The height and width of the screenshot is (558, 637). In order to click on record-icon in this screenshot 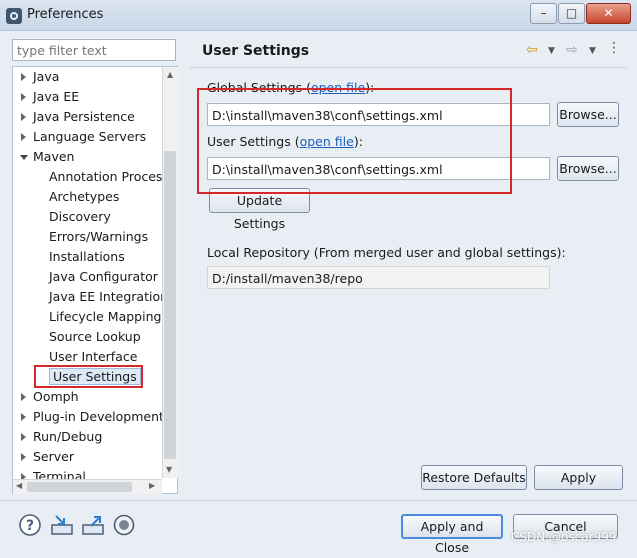, I will do `click(124, 525)`.